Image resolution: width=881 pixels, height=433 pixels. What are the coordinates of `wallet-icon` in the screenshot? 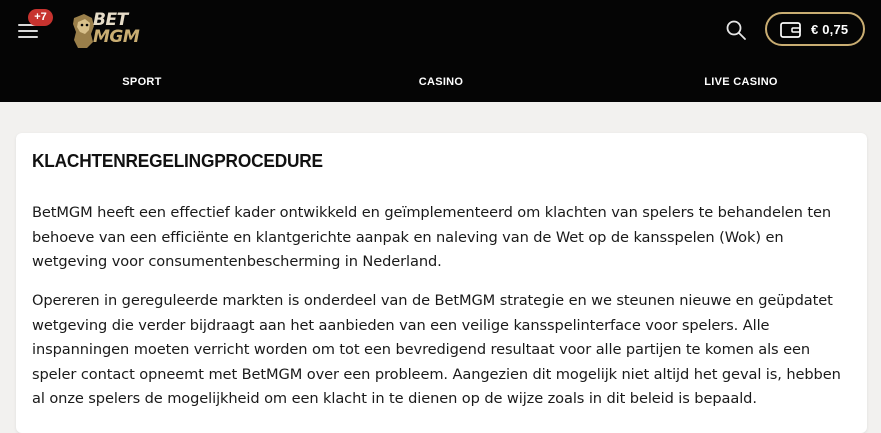 It's located at (790, 30).